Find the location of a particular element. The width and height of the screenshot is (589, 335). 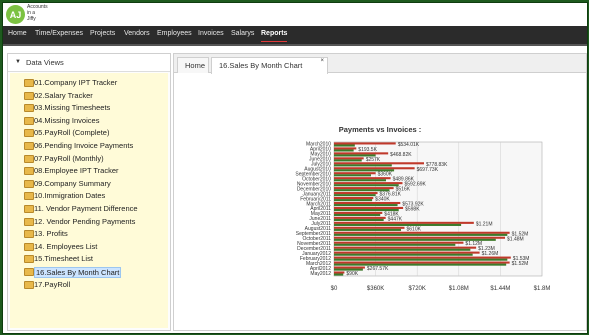

chevron-down-icon: ▼ is located at coordinates (18, 62).